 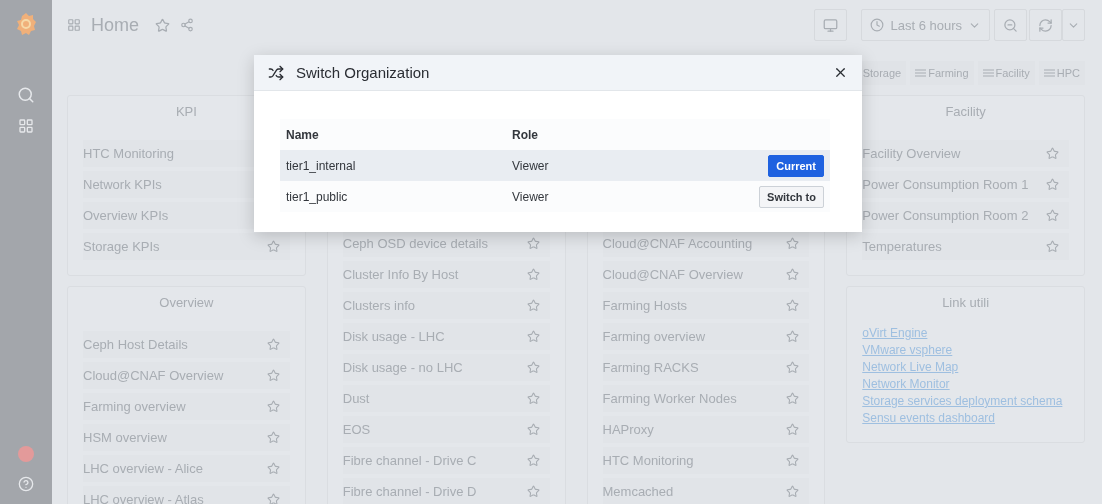 I want to click on logo-icon, so click(x=26, y=24).